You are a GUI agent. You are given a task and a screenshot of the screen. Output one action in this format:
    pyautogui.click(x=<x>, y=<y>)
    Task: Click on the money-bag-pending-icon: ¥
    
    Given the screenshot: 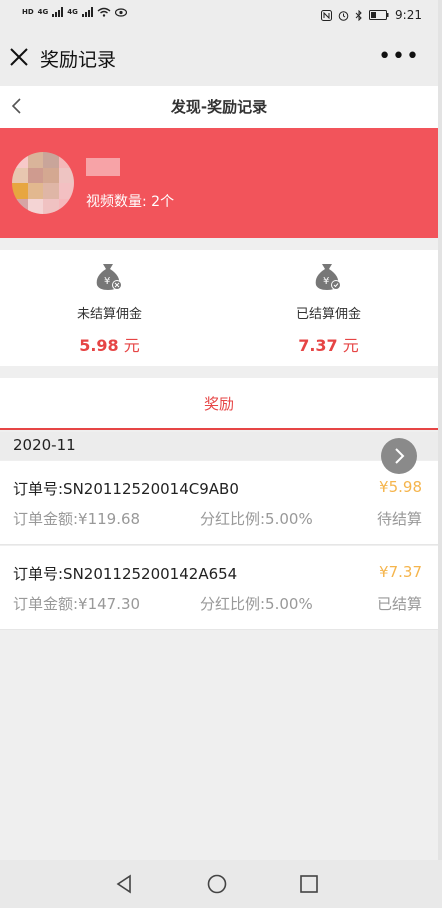 What is the action you would take?
    pyautogui.click(x=109, y=277)
    